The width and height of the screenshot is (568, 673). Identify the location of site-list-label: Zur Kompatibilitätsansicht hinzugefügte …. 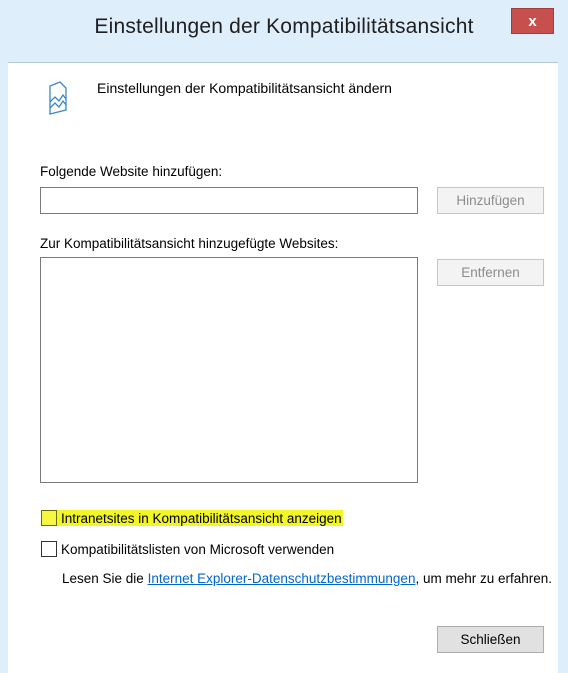
(189, 243).